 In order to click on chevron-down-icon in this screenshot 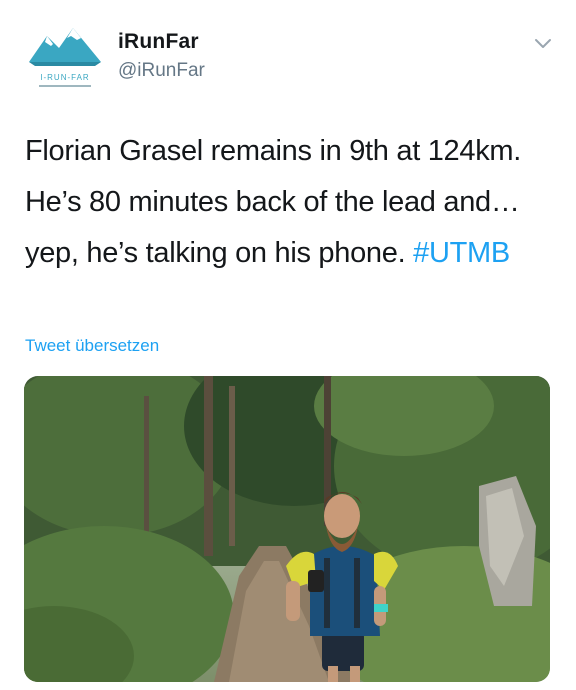, I will do `click(543, 43)`.